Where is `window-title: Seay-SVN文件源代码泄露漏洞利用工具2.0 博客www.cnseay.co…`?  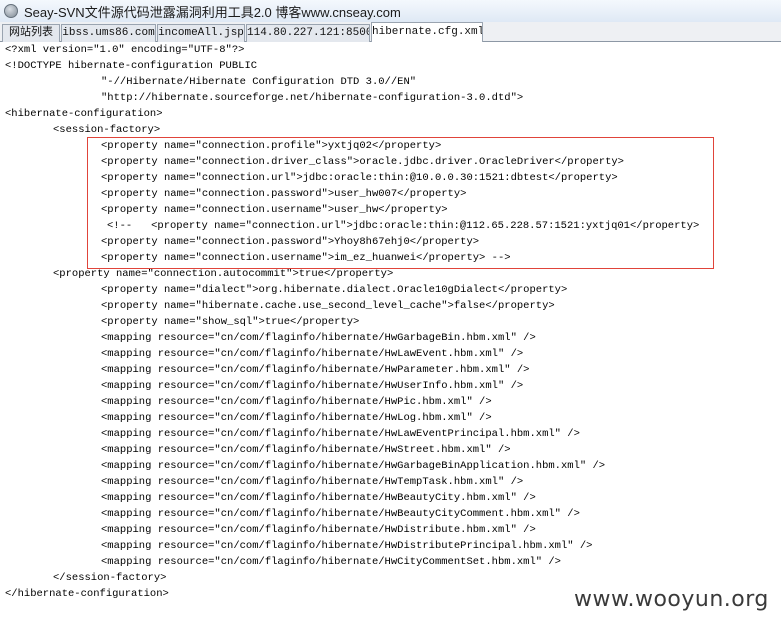
window-title: Seay-SVN文件源代码泄露漏洞利用工具2.0 博客www.cnseay.co… is located at coordinates (212, 12).